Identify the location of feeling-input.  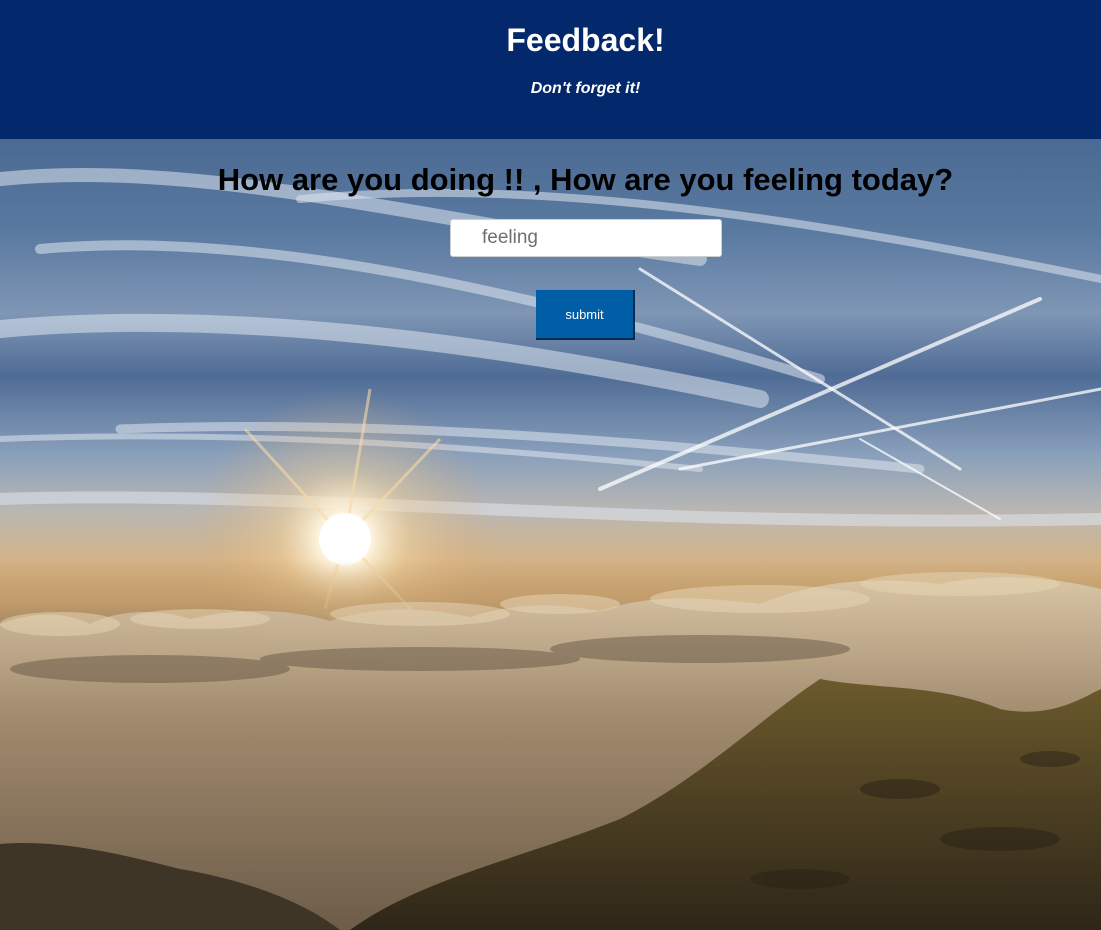
(586, 238).